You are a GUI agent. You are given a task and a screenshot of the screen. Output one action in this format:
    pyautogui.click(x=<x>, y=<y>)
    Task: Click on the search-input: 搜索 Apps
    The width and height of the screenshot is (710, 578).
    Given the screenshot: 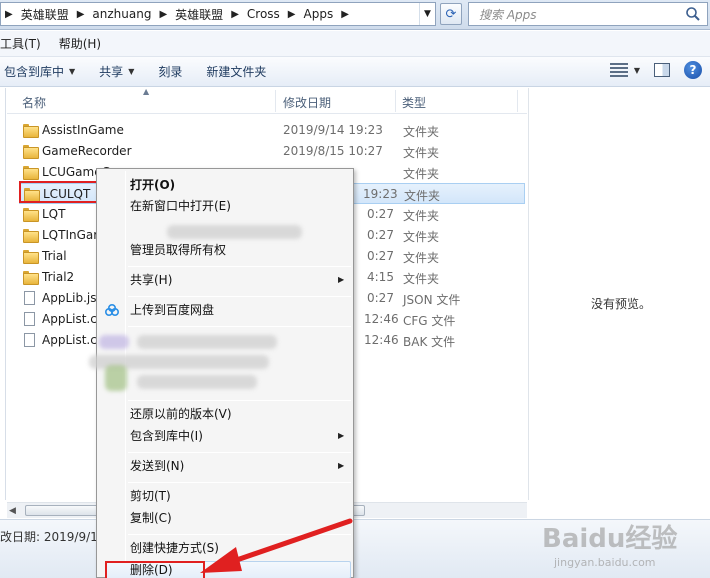 What is the action you would take?
    pyautogui.click(x=588, y=14)
    